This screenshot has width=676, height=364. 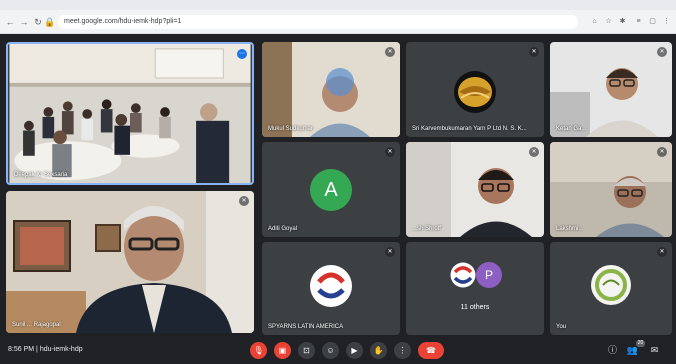 What do you see at coordinates (402, 350) in the screenshot?
I see `more-options-button: ⋮` at bounding box center [402, 350].